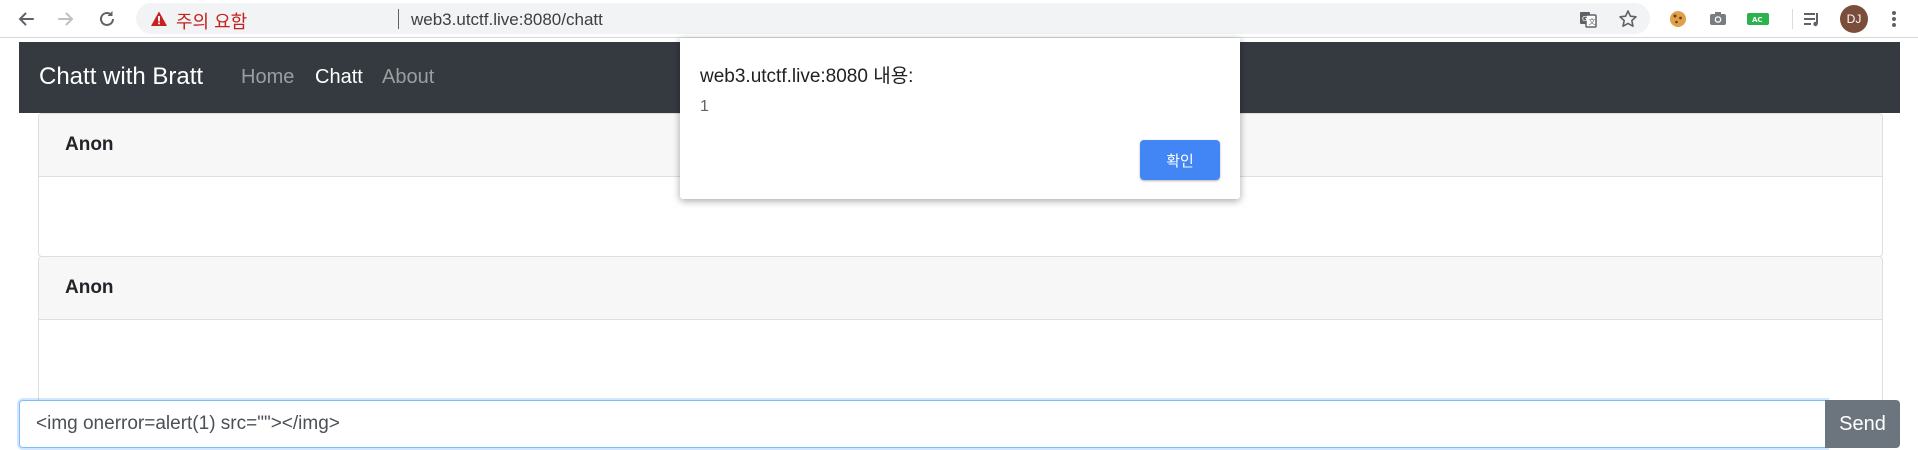 This screenshot has height=450, width=1918. I want to click on avatar: DJ, so click(1854, 19).